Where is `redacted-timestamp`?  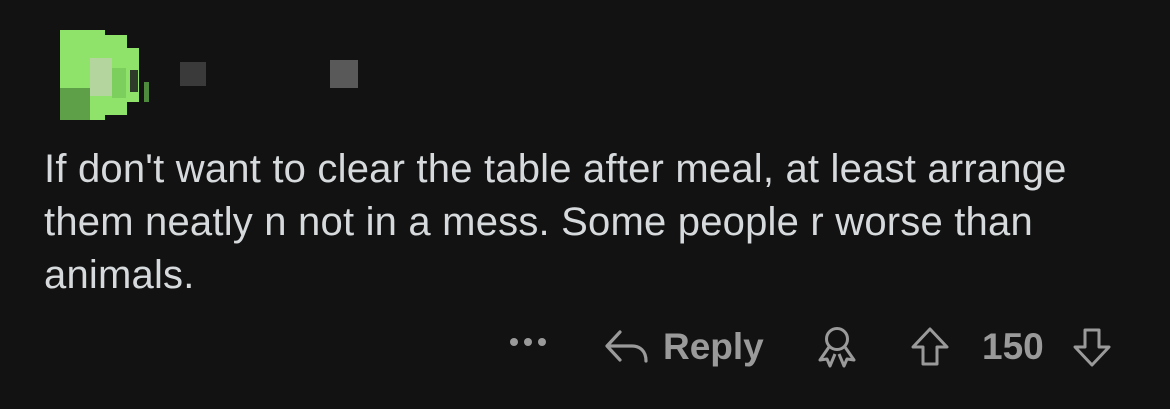
redacted-timestamp is located at coordinates (344, 74).